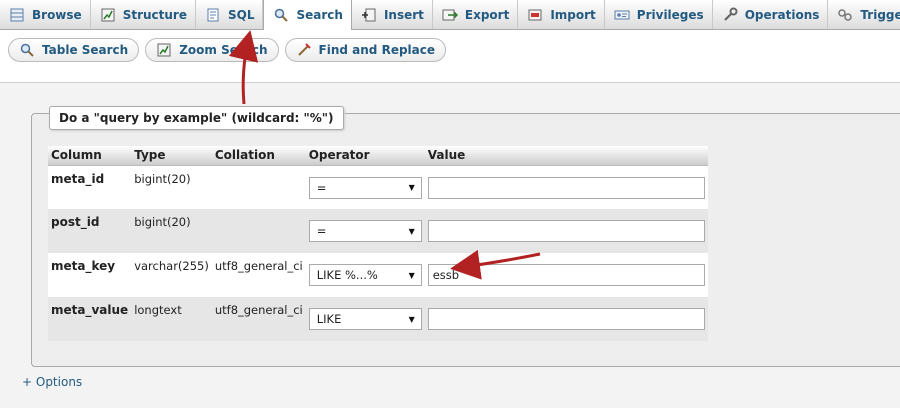 The width and height of the screenshot is (900, 408). I want to click on operator-cell: LIKE ▼, so click(365, 319).